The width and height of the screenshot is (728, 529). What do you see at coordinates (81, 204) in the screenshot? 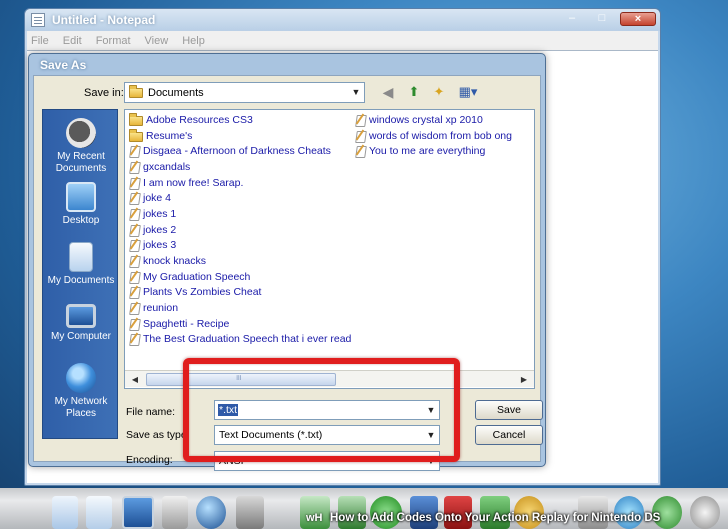
I see `place-desktop: Desktop` at bounding box center [81, 204].